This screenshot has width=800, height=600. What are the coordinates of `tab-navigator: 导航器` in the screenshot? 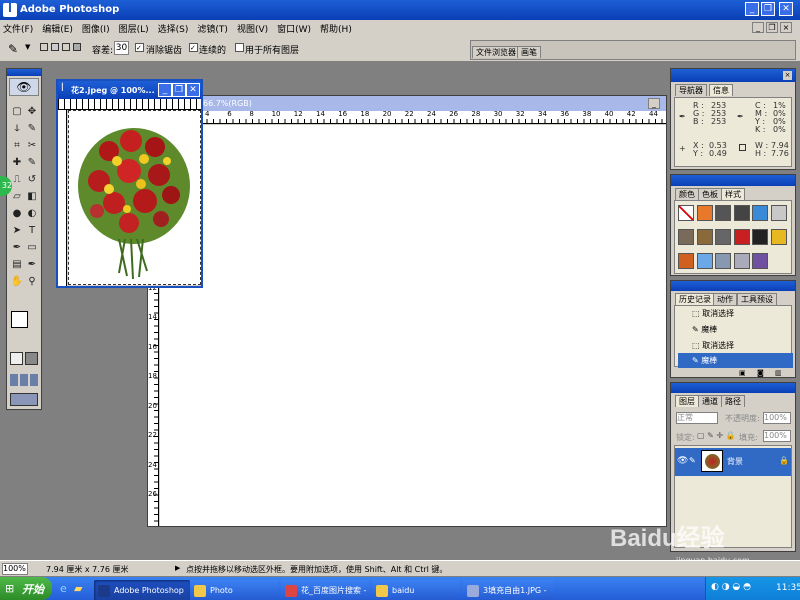 It's located at (691, 90).